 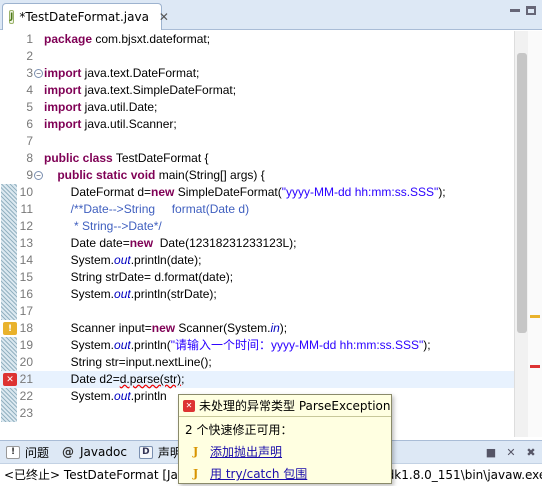 I want to click on line-number: 1, so click(x=29, y=39).